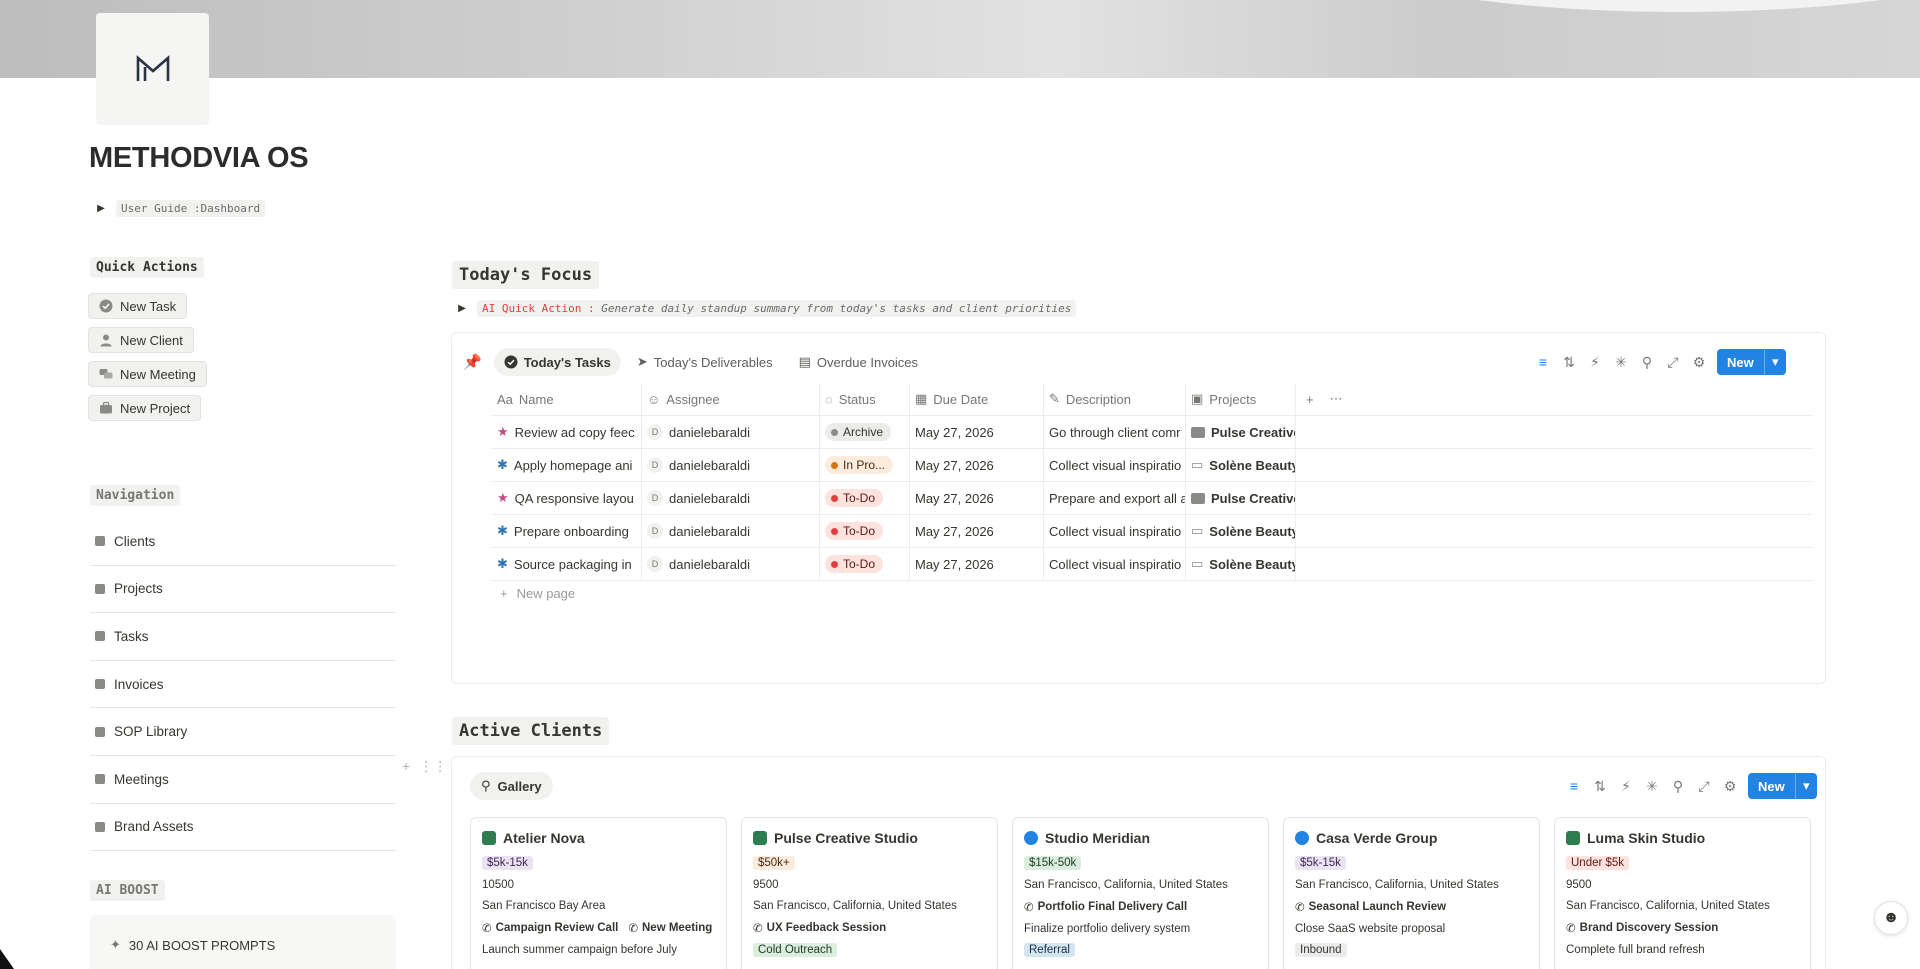 Image resolution: width=1920 pixels, height=969 pixels. I want to click on column-header-name: Aa Name, so click(567, 399).